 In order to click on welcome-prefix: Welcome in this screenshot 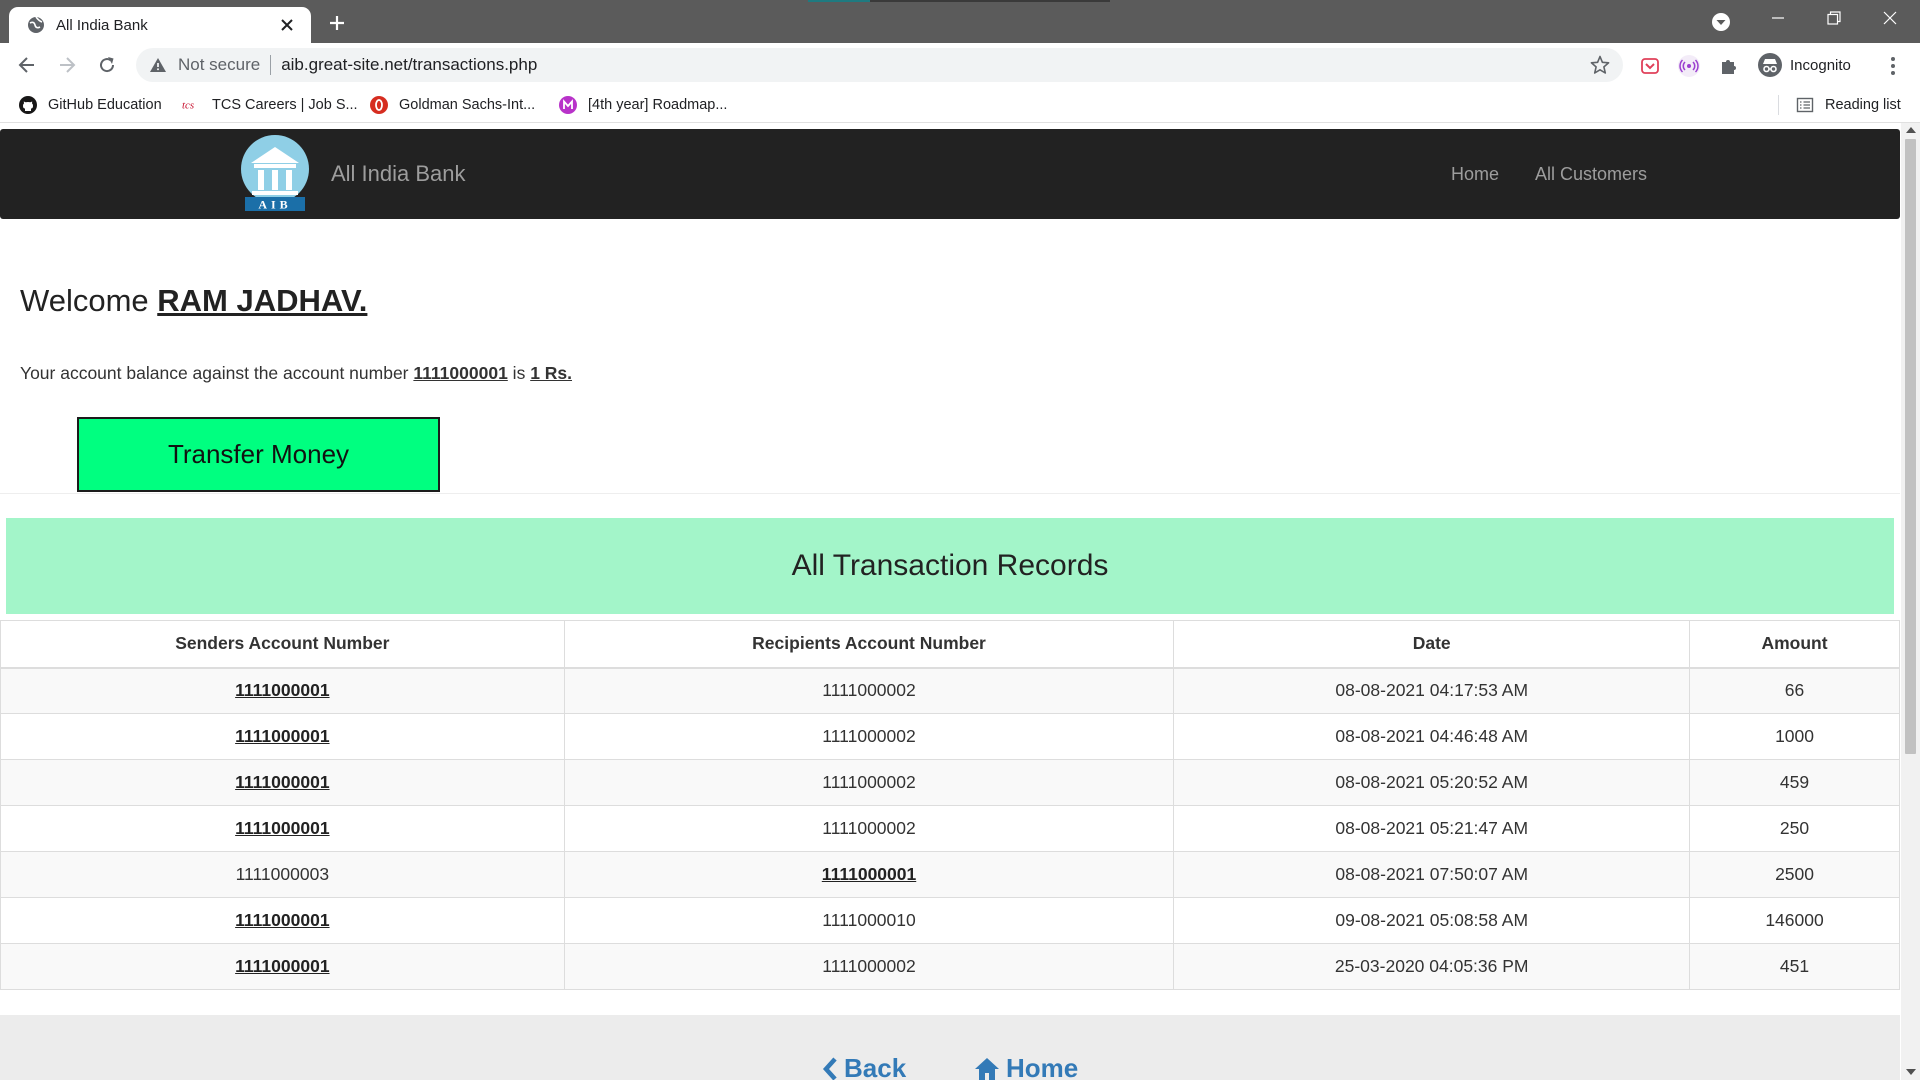, I will do `click(89, 300)`.